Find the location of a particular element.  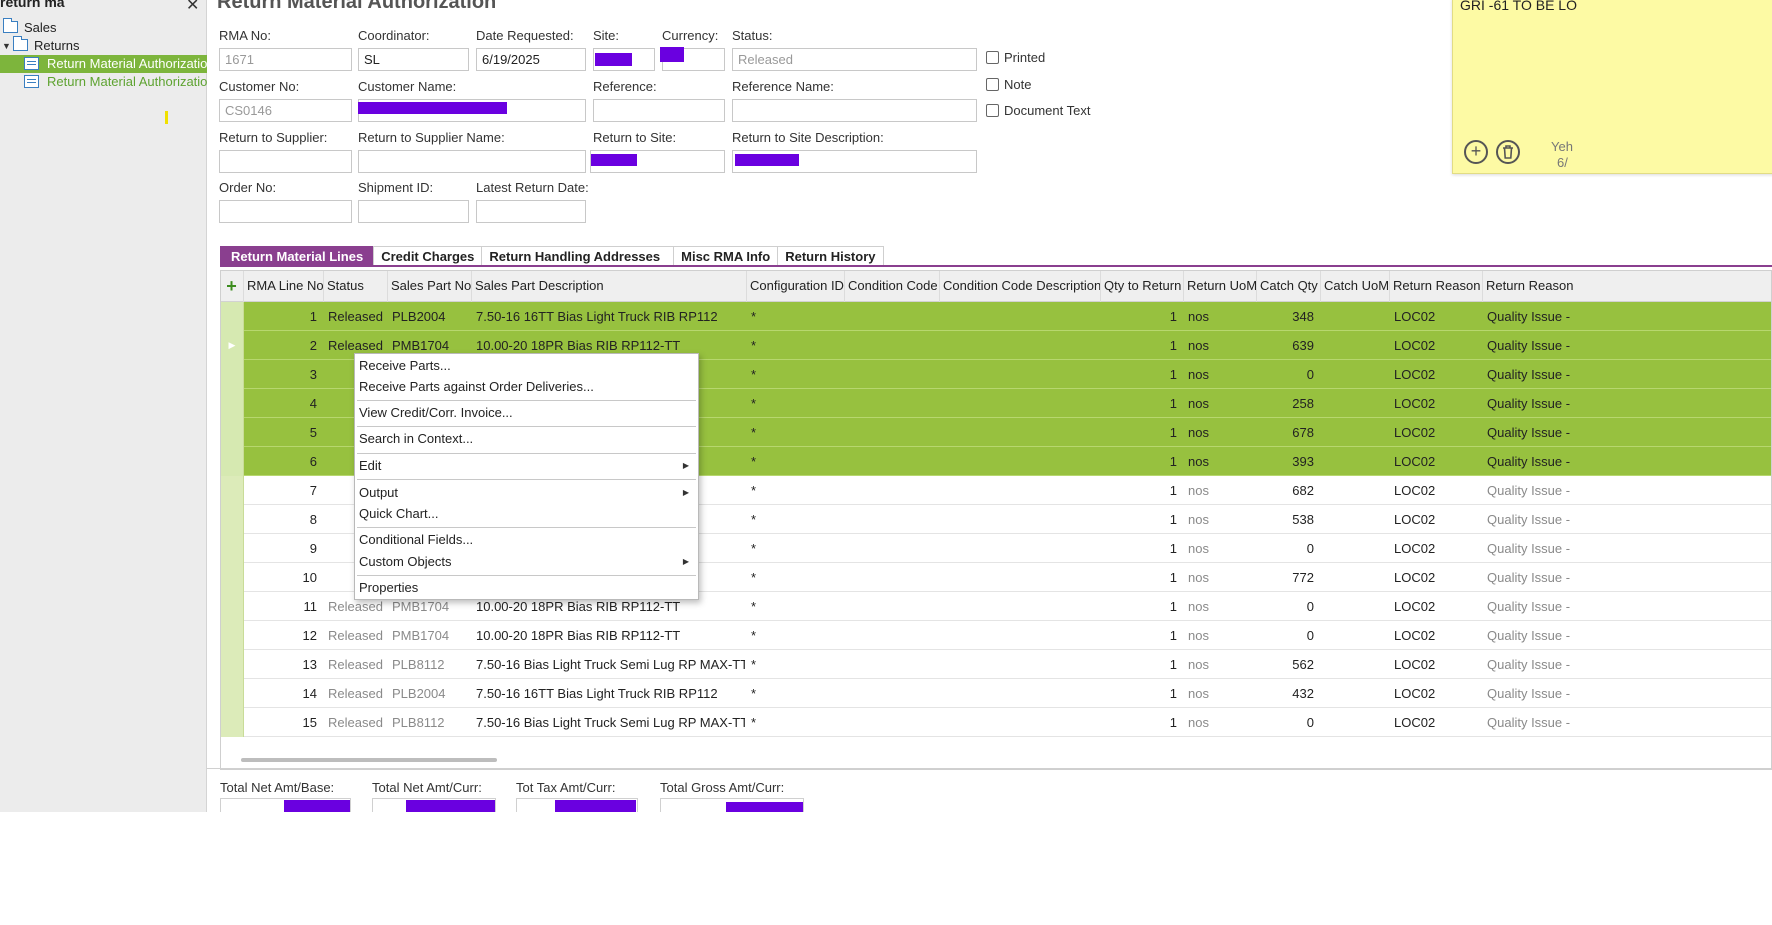

menu-item-properties: Properties is located at coordinates (526, 588).